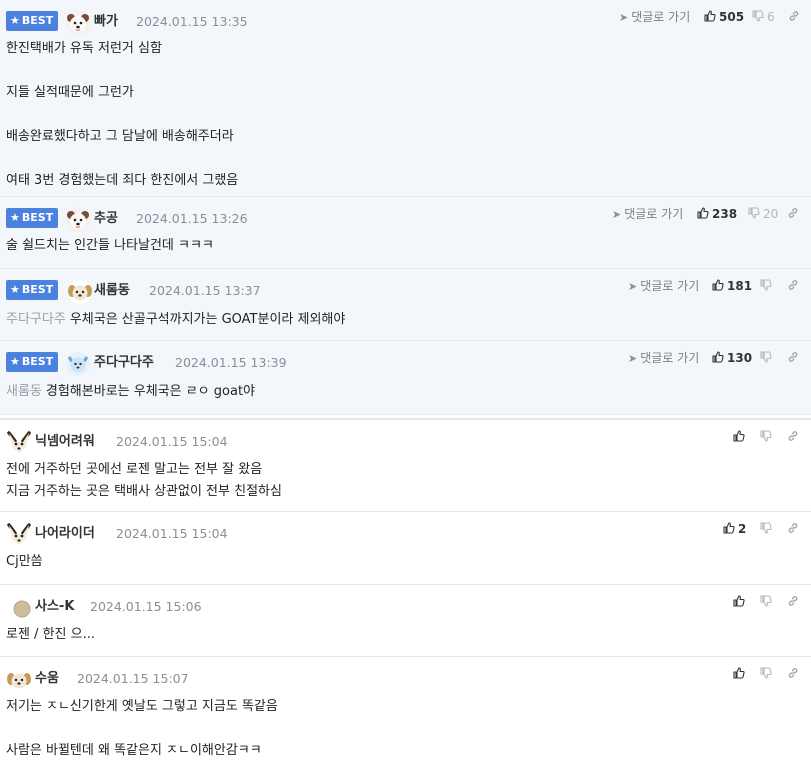  I want to click on like-count: 505, so click(732, 17).